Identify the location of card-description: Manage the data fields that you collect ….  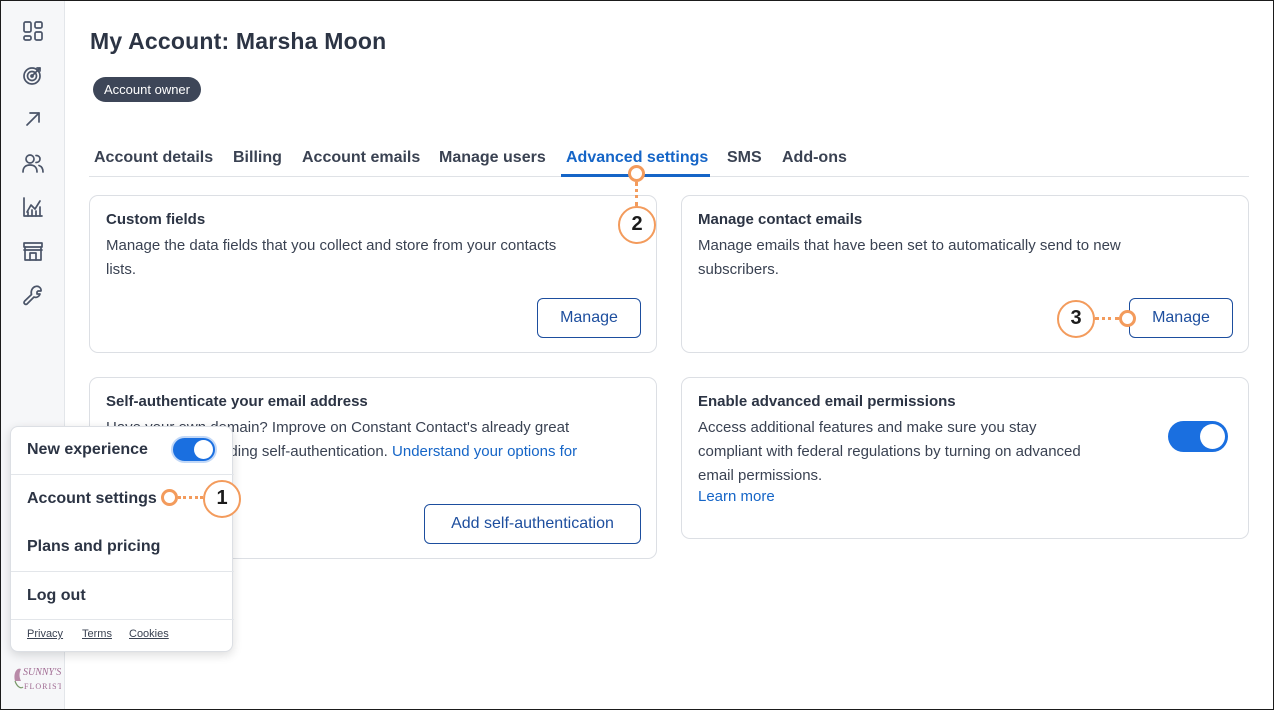
(331, 258).